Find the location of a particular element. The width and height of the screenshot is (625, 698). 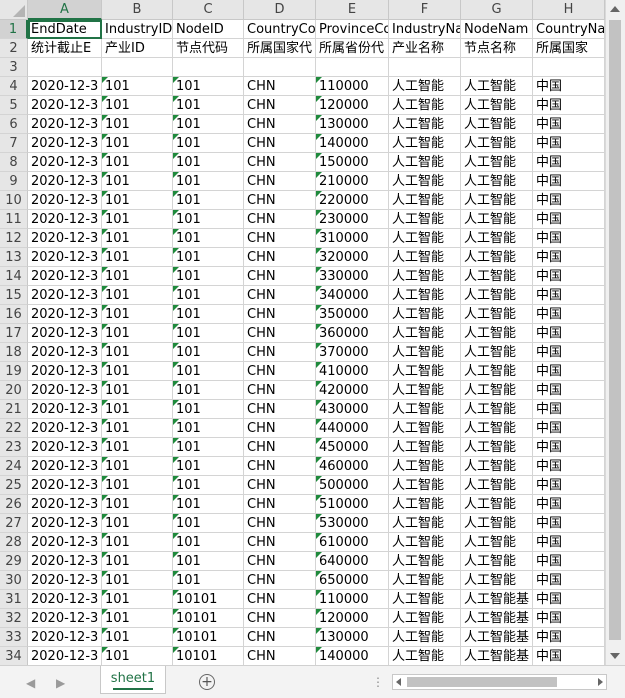

tab-splitter-icon: ⋮ is located at coordinates (378, 682).